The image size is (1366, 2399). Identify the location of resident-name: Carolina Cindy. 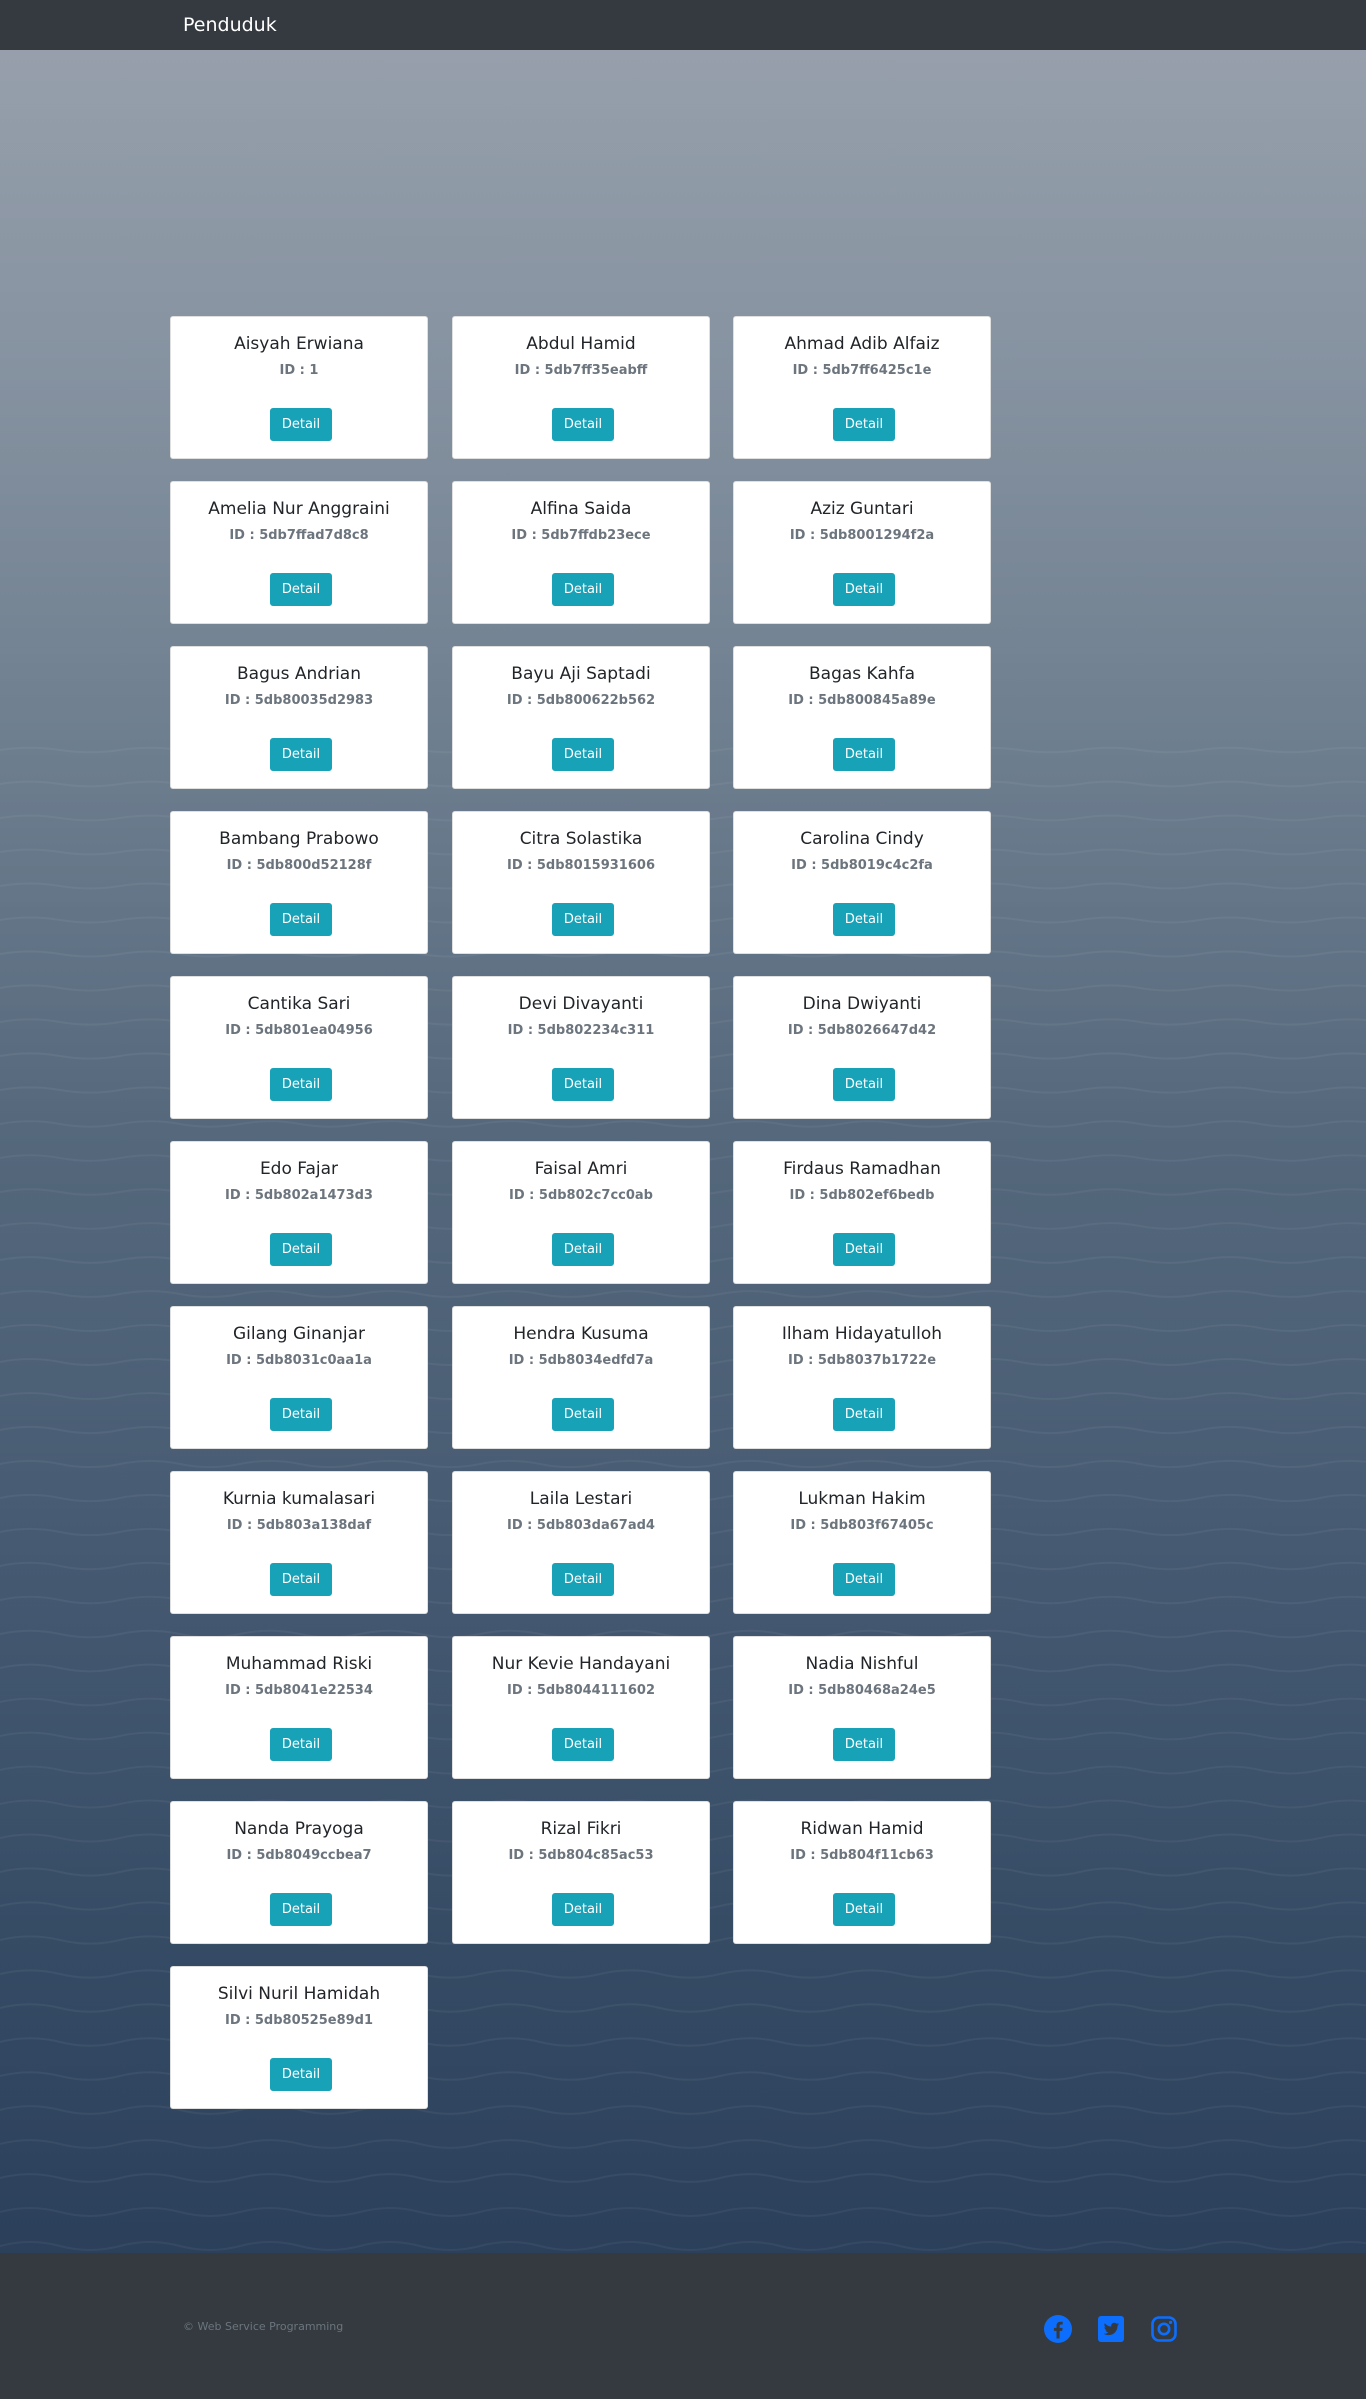
(862, 839).